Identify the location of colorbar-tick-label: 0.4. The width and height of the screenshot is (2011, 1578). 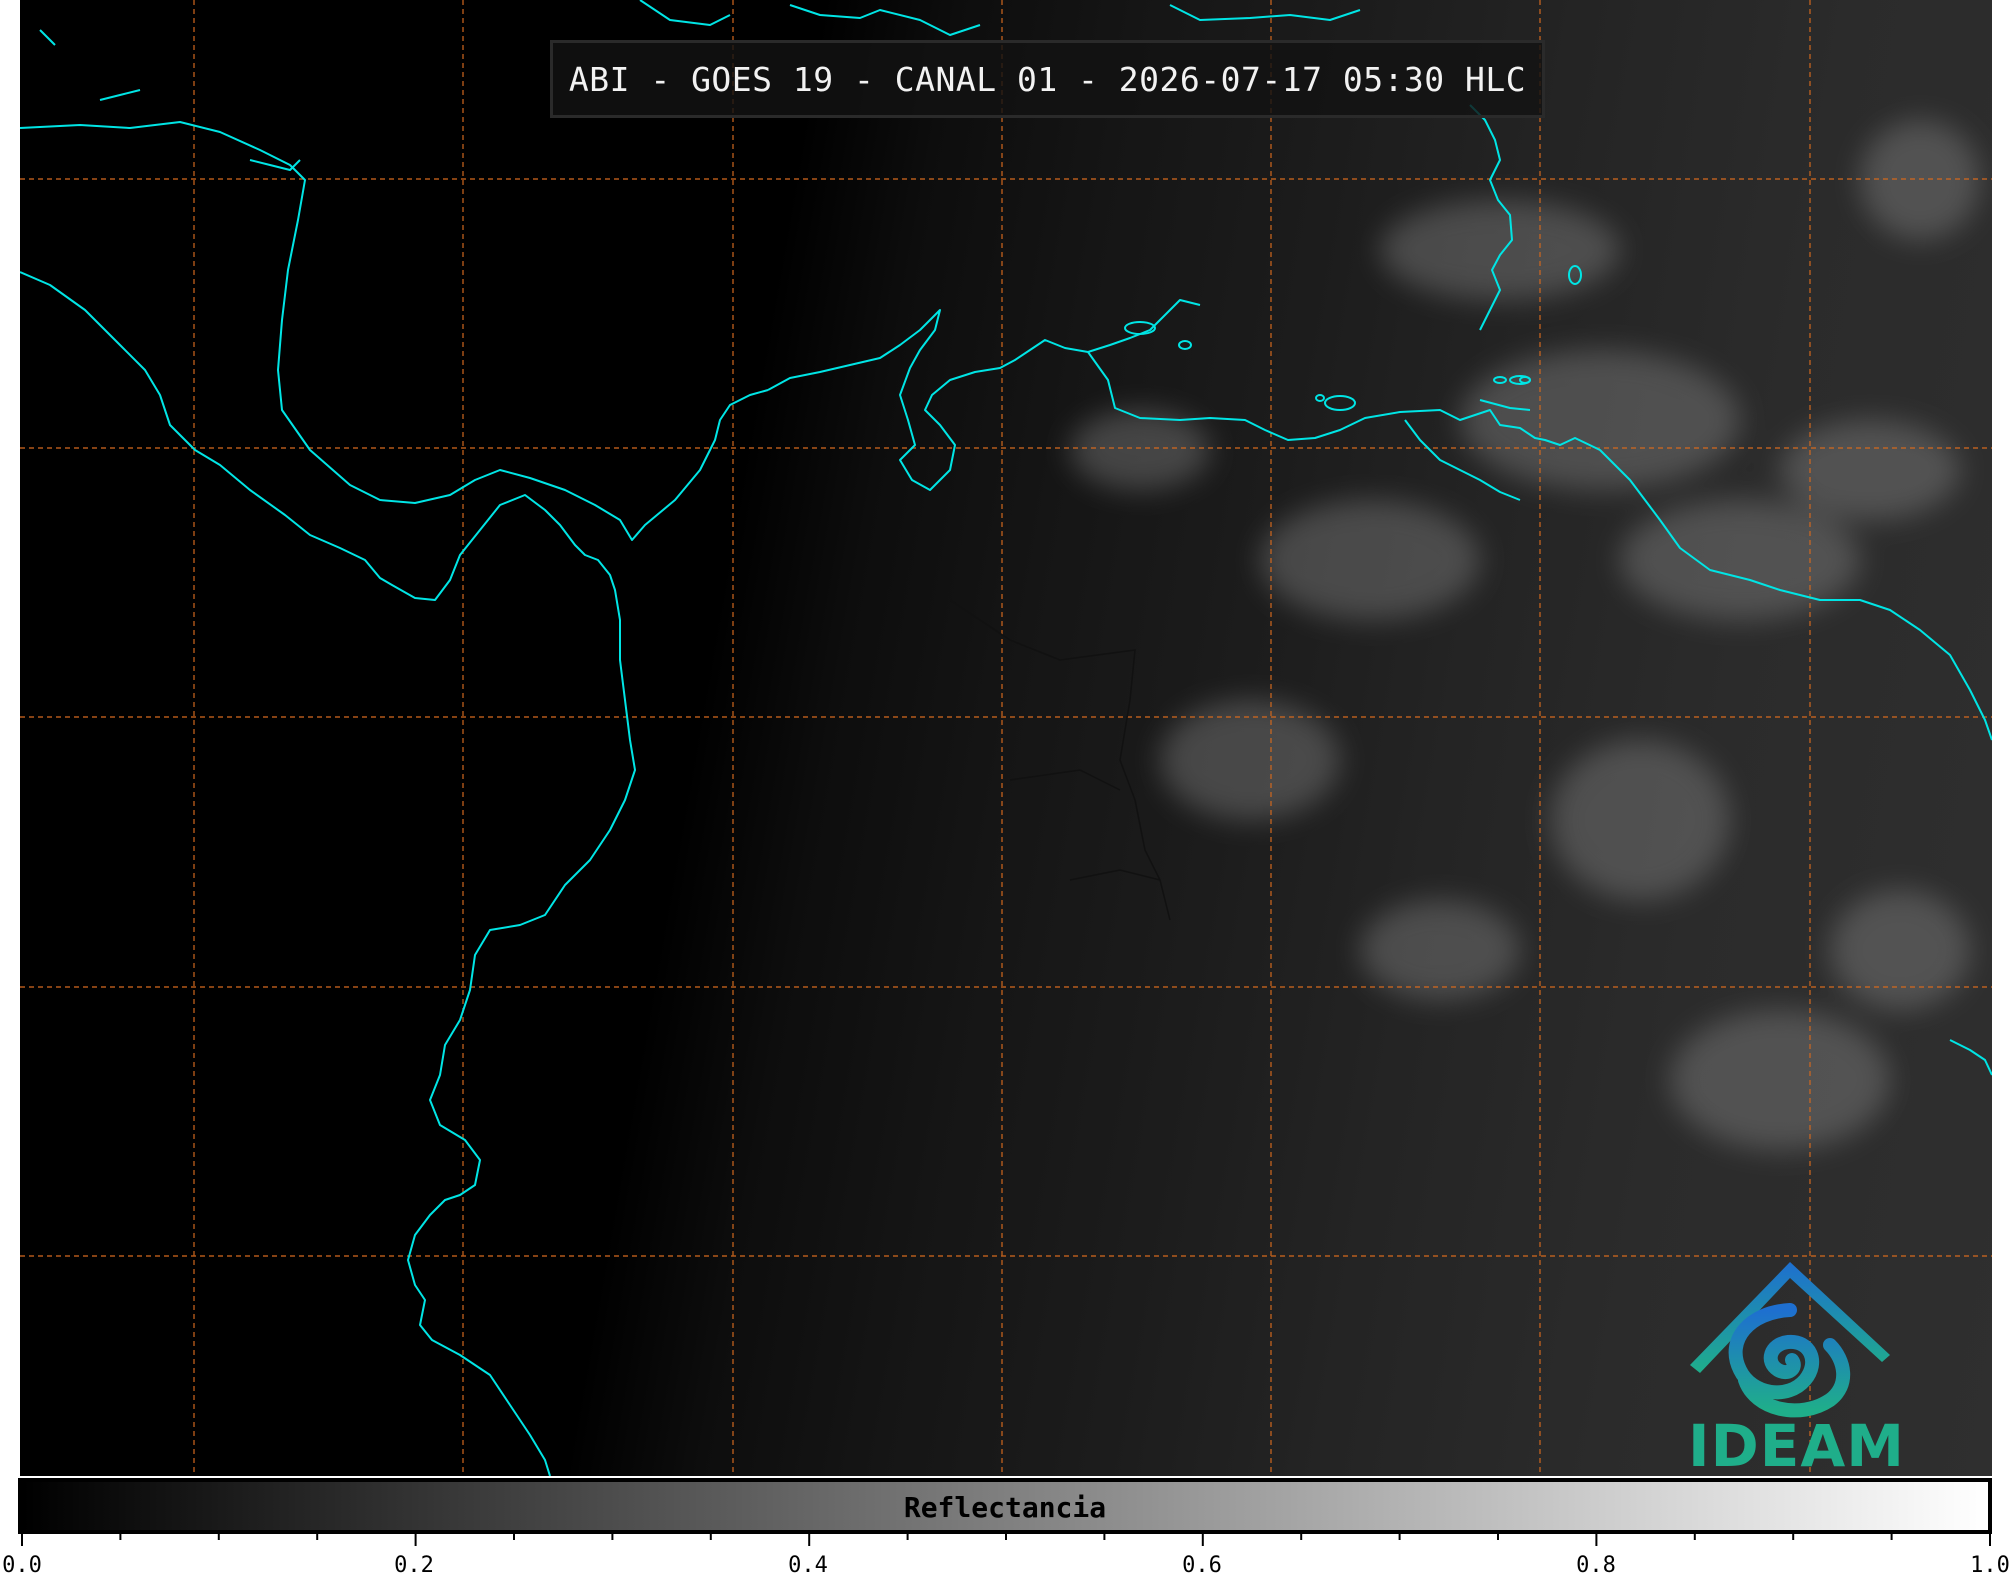
(808, 1565).